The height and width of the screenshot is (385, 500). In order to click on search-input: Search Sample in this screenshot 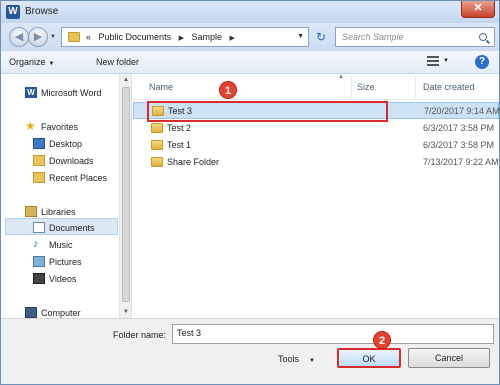, I will do `click(415, 37)`.